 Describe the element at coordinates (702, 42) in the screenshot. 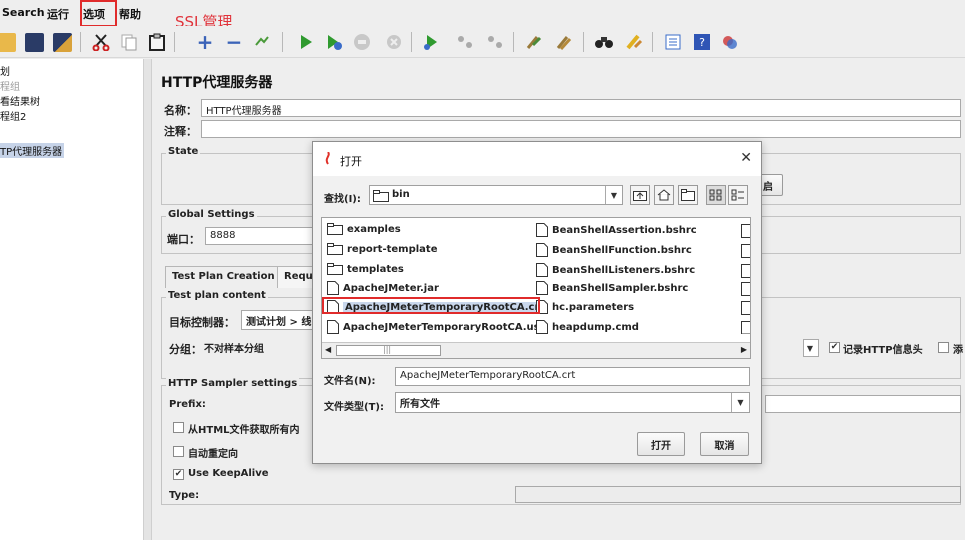

I see `help-icon: ?` at that location.